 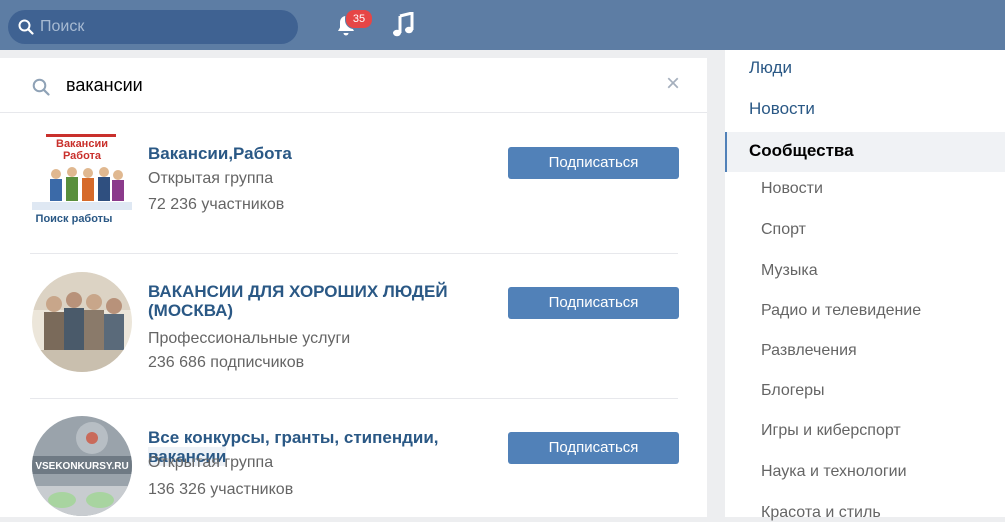 What do you see at coordinates (298, 291) in the screenshot?
I see `group-title-line1: ВАКАНСИИ ДЛЯ ХОРОШИХ ЛЮДЕЙ` at bounding box center [298, 291].